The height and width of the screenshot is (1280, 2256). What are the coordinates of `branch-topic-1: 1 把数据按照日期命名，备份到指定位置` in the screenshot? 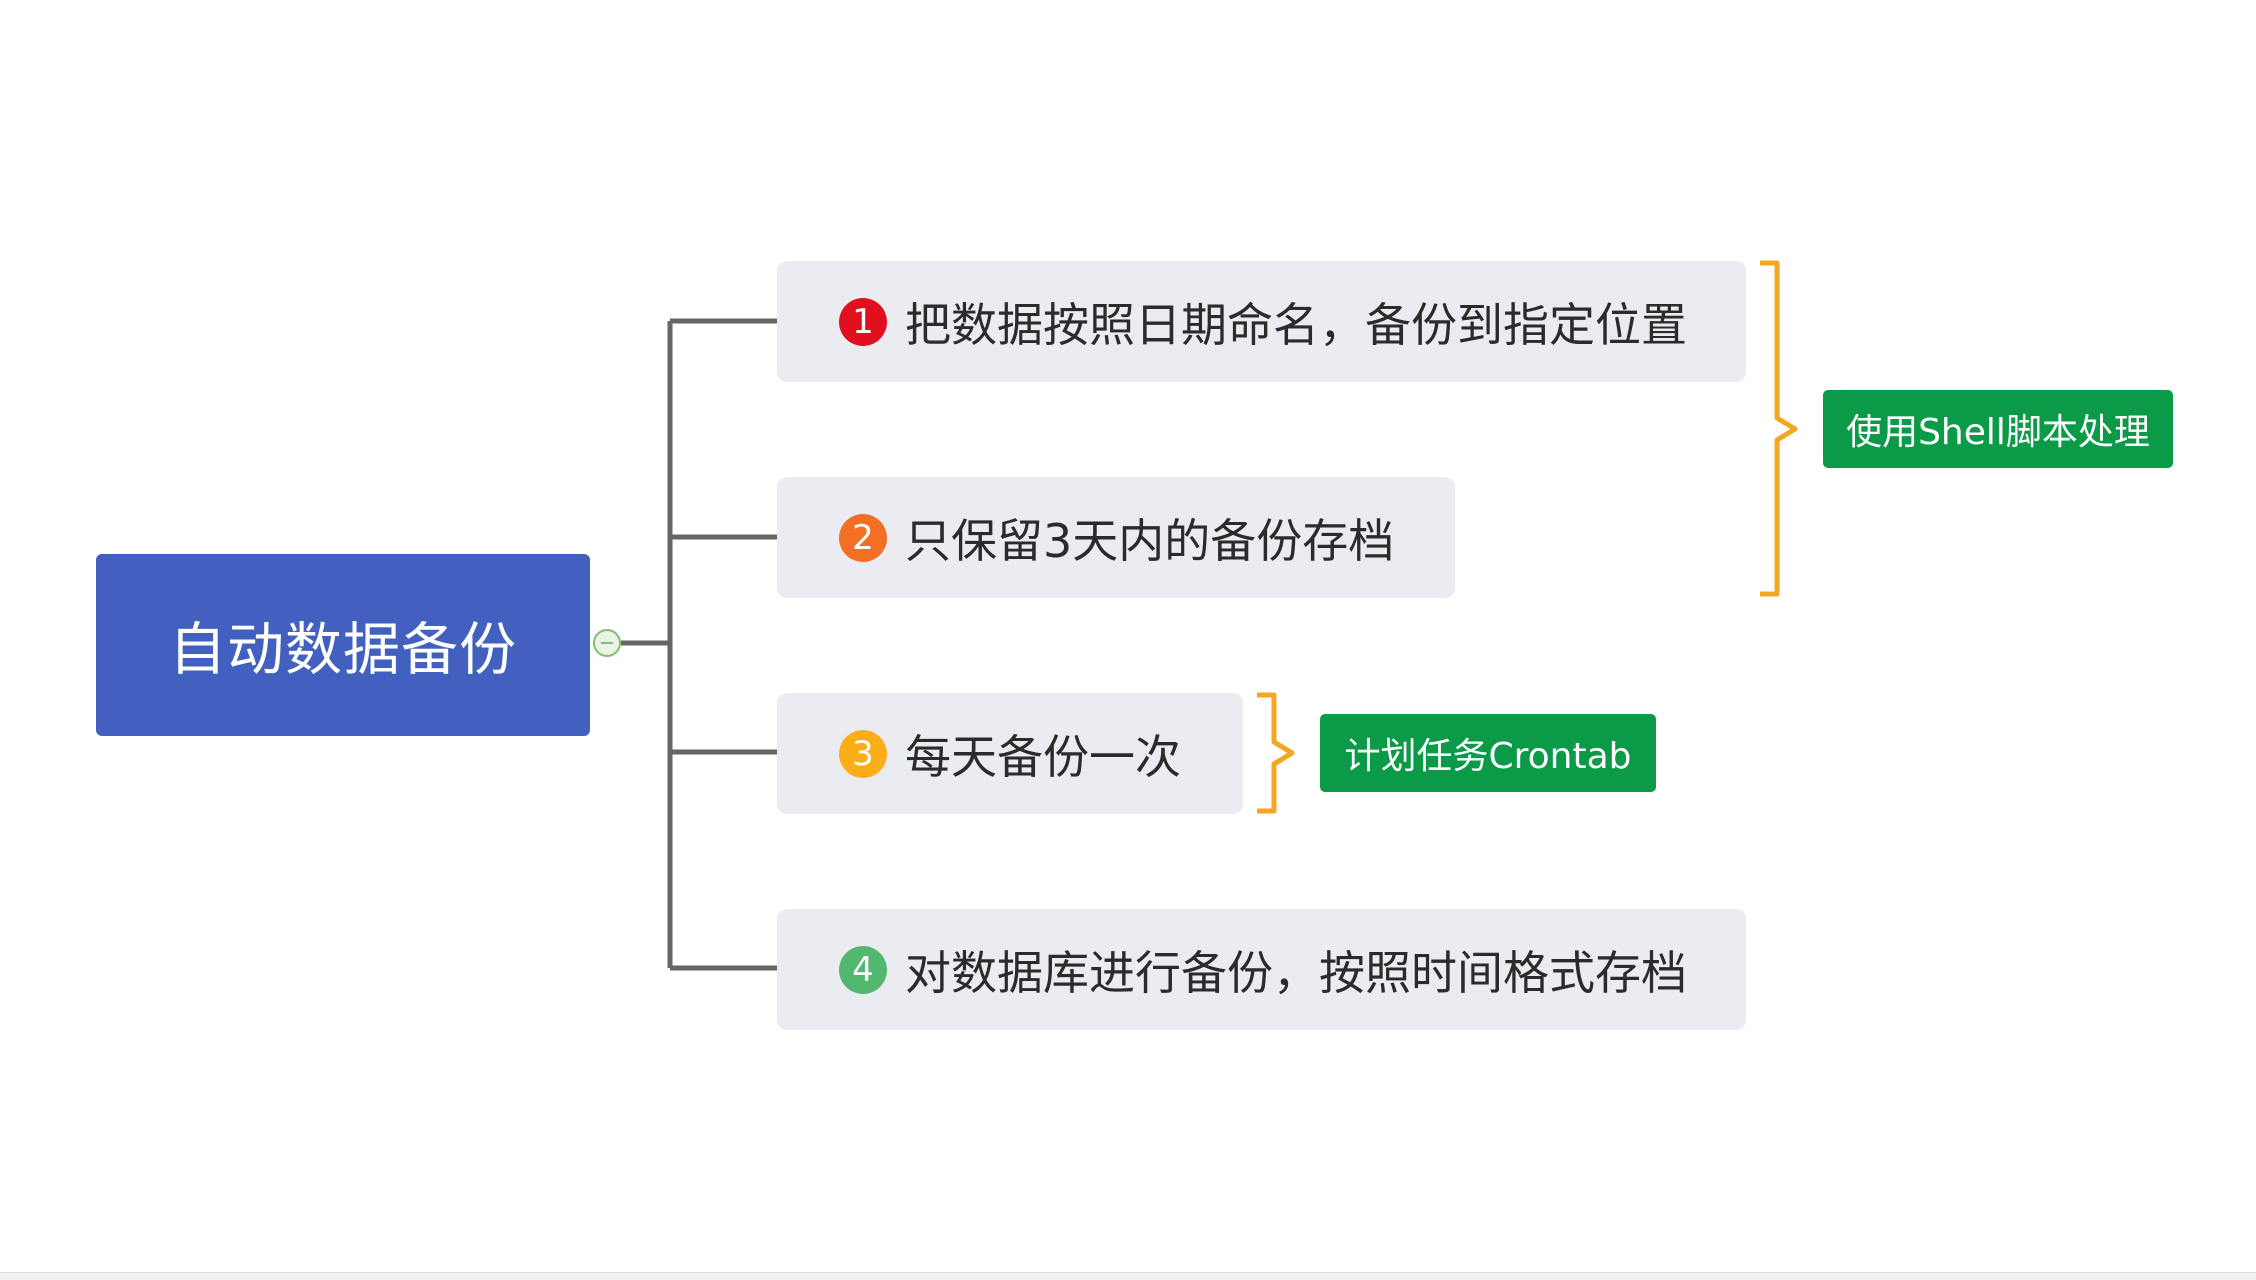 It's located at (1261, 321).